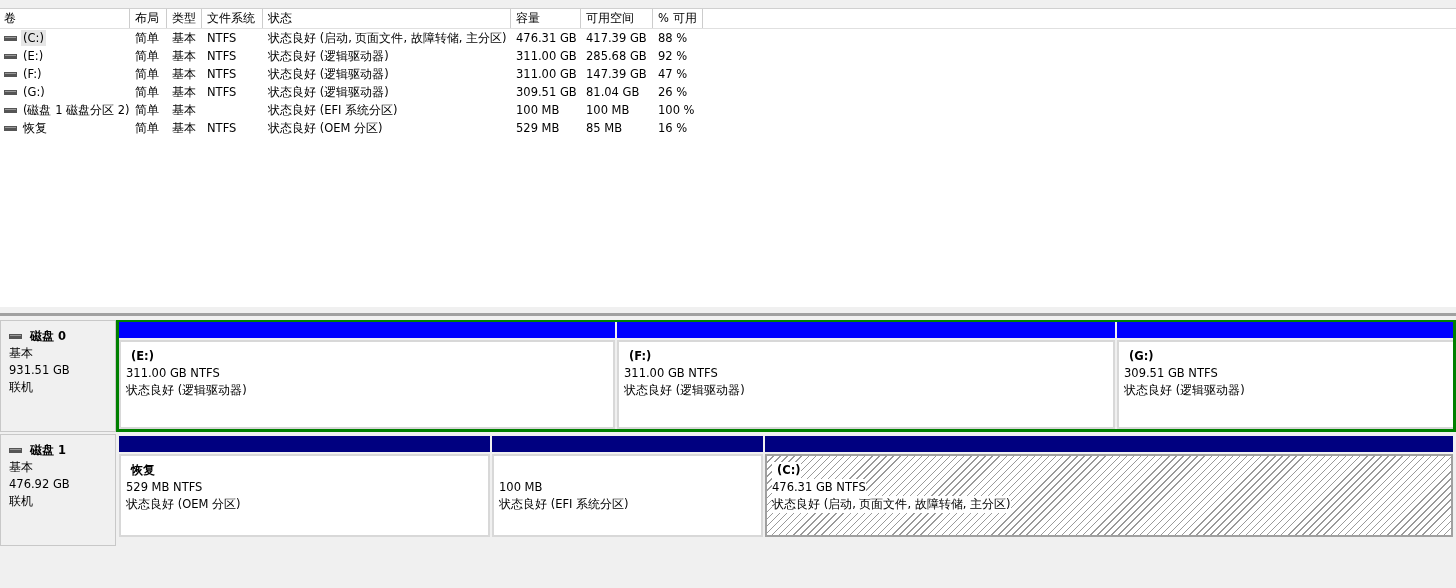  Describe the element at coordinates (33, 56) in the screenshot. I see `volume-name: (E:)` at that location.